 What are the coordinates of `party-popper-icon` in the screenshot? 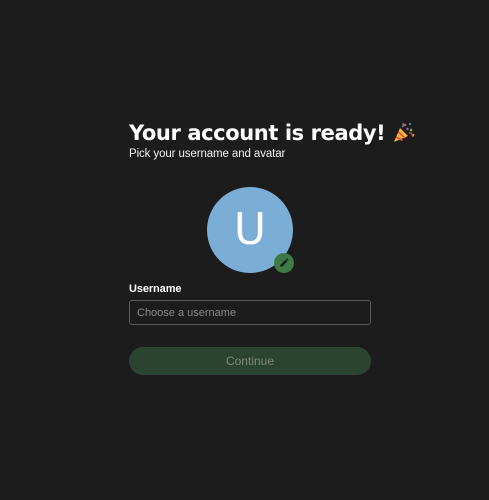 It's located at (403, 133).